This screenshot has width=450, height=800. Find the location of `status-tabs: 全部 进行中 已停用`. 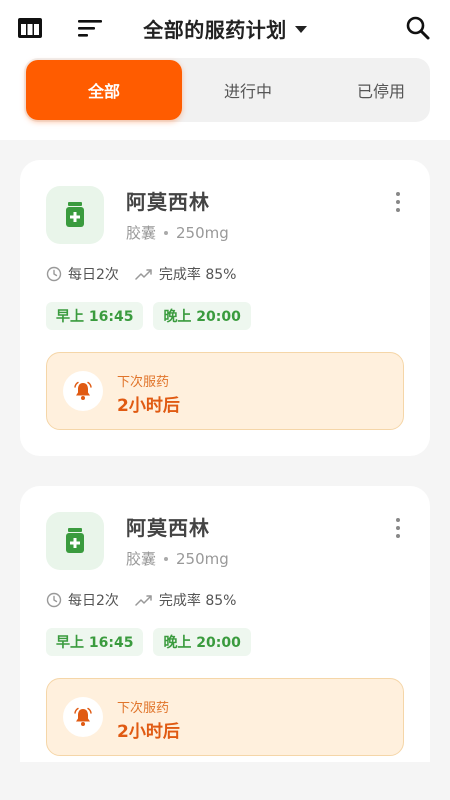

status-tabs: 全部 进行中 已停用 is located at coordinates (227, 90).